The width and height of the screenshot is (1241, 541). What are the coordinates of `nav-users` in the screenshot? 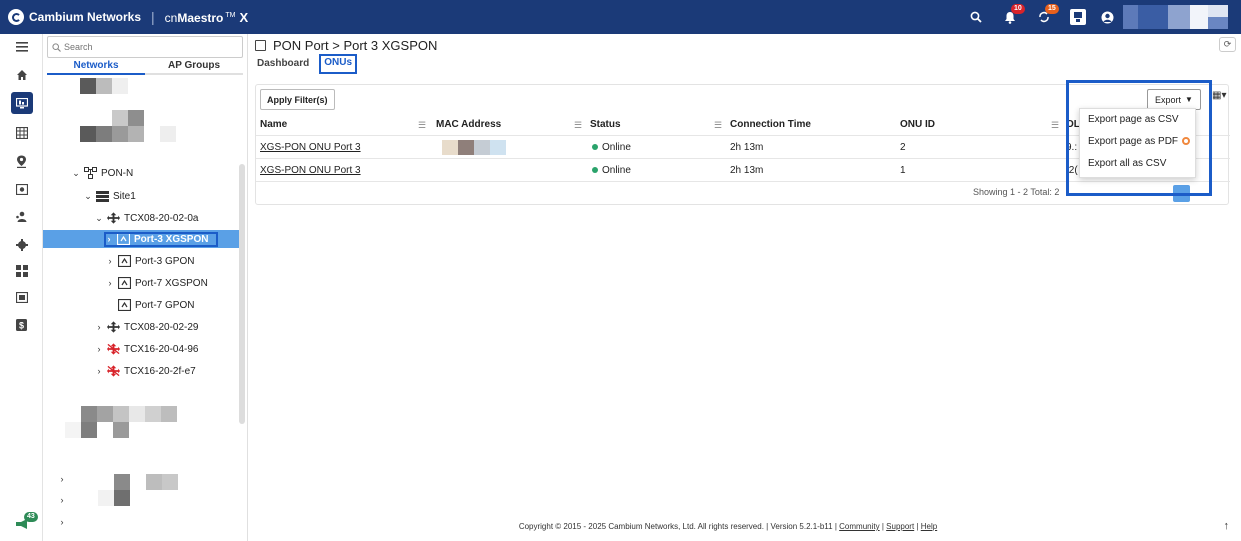 It's located at (21, 217).